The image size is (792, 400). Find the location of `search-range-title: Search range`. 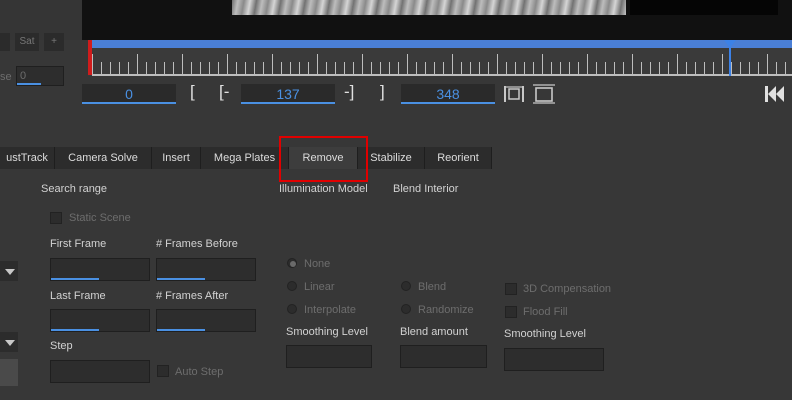

search-range-title: Search range is located at coordinates (74, 189).